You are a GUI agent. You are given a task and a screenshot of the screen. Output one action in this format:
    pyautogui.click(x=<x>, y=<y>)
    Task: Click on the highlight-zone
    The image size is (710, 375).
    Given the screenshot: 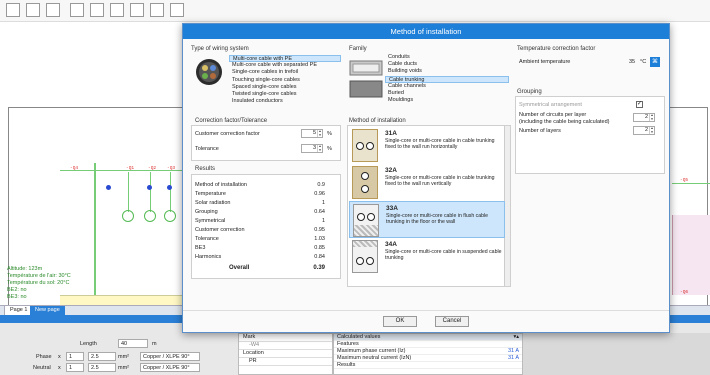 What is the action you would take?
    pyautogui.click(x=121, y=300)
    